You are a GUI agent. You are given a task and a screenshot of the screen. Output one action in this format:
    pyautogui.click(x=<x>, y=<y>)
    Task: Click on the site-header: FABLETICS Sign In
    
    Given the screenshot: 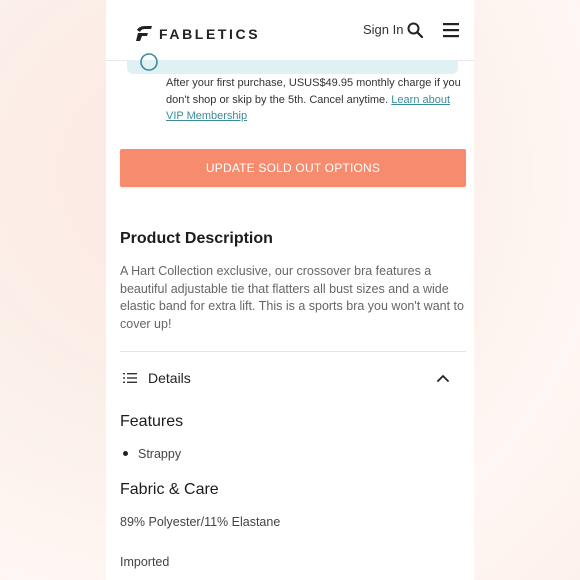 What is the action you would take?
    pyautogui.click(x=290, y=30)
    